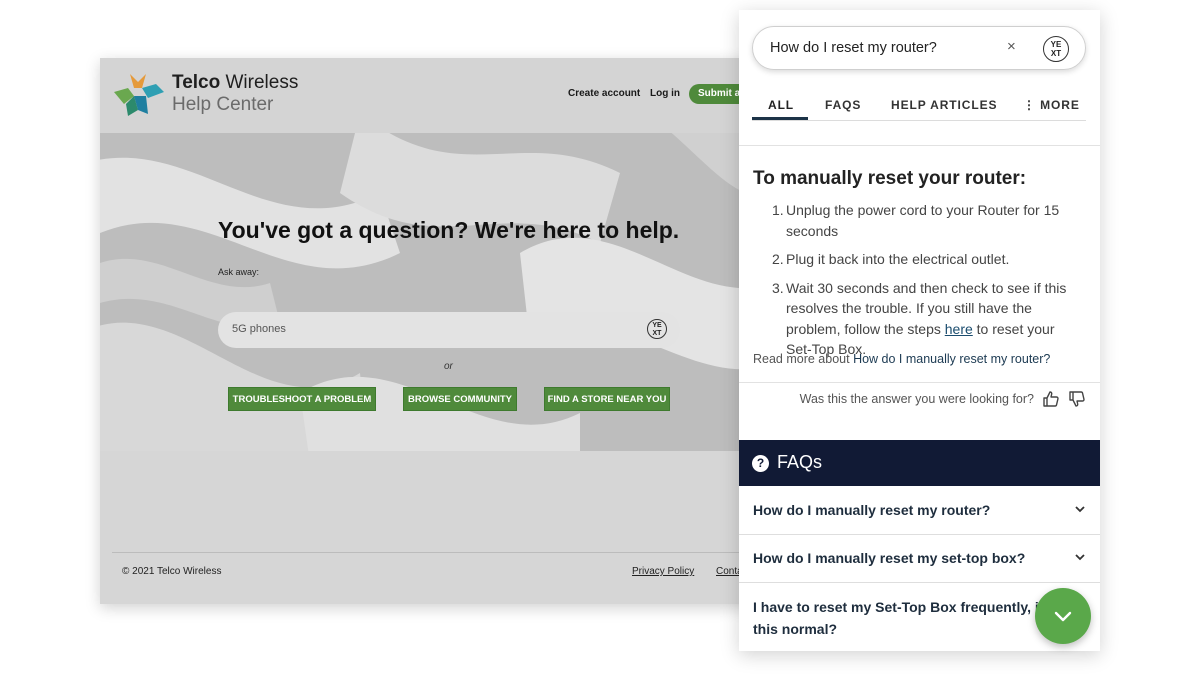  Describe the element at coordinates (196, 82) in the screenshot. I see `brand-telco: Telco` at that location.